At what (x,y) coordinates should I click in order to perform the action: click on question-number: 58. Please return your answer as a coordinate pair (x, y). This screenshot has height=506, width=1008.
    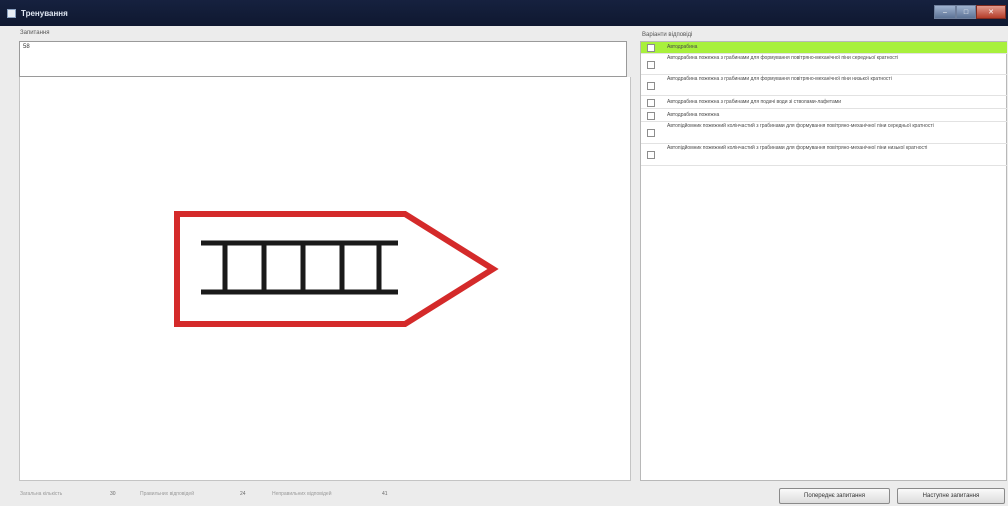
    Looking at the image, I should click on (26, 47).